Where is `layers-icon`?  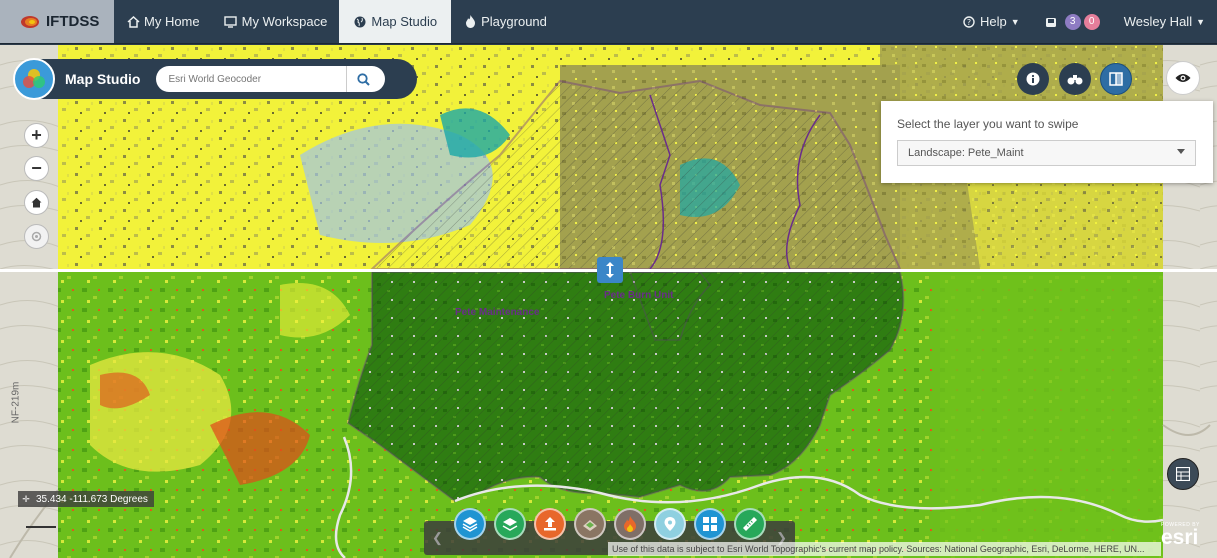
layers-icon is located at coordinates (470, 524).